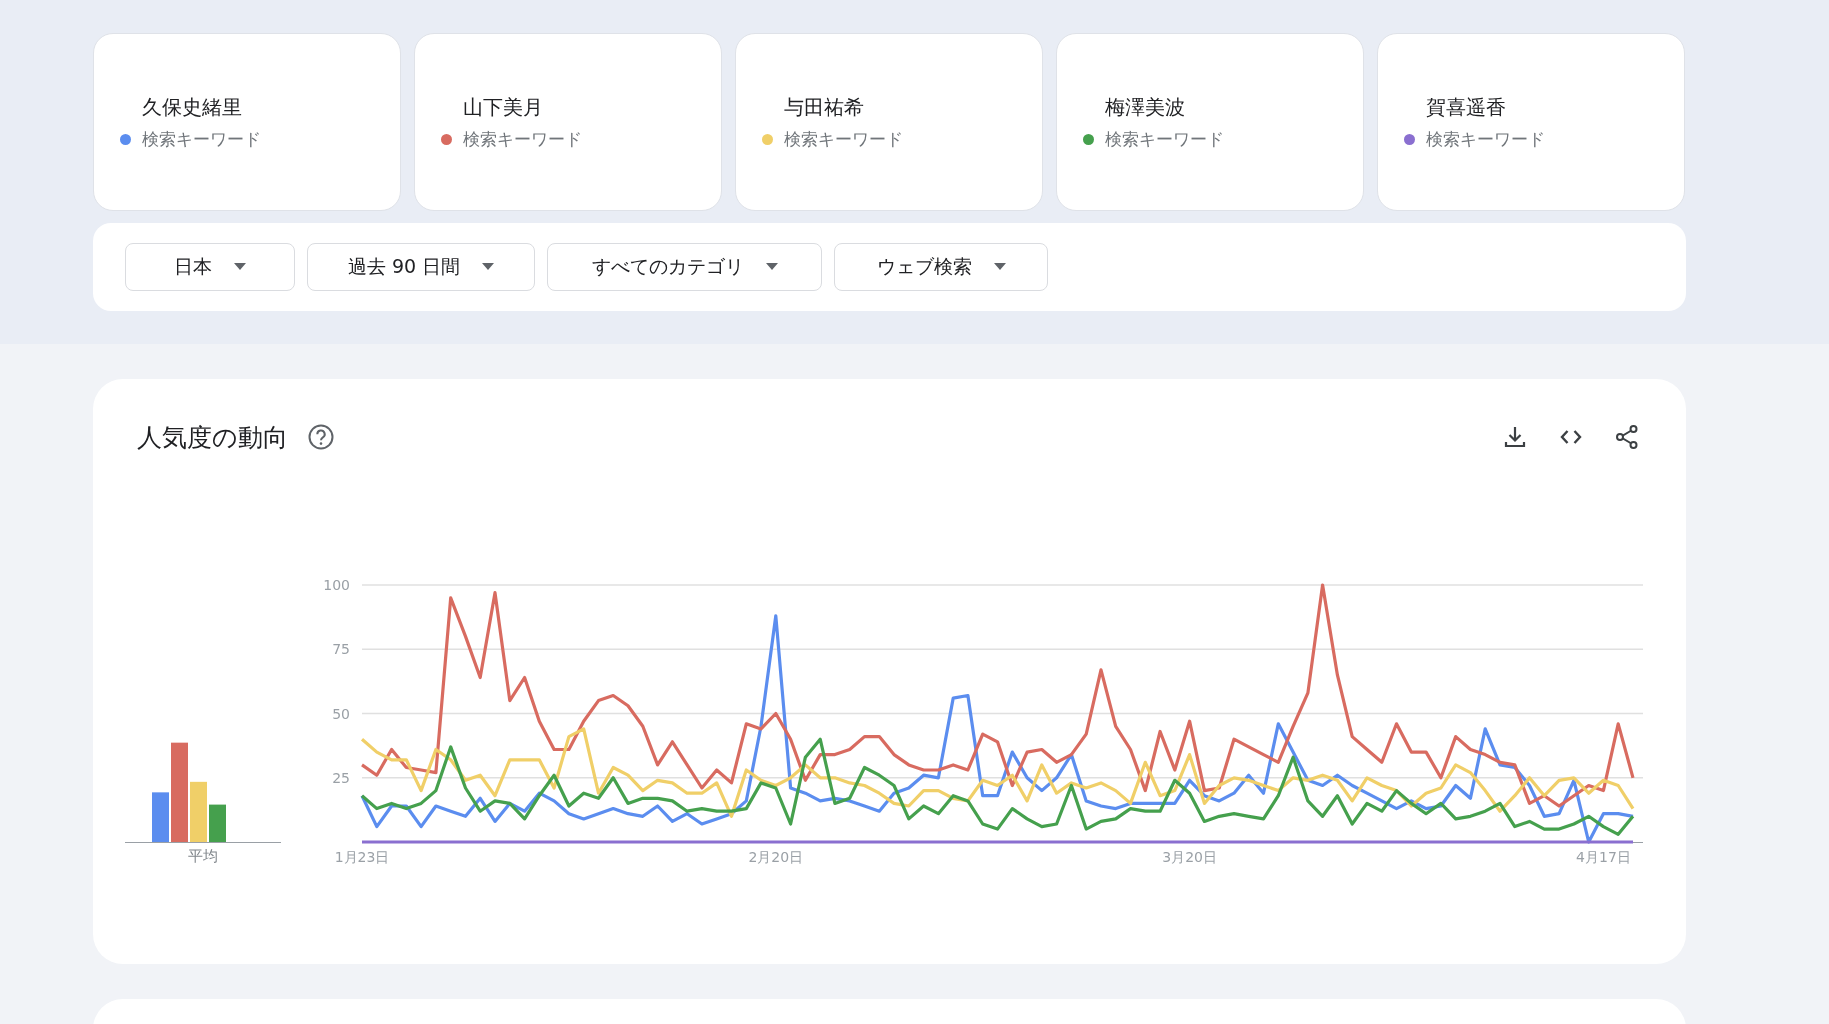 This screenshot has width=1829, height=1024. What do you see at coordinates (889, 122) in the screenshot?
I see `term-card: 与田祐希 検索キーワード` at bounding box center [889, 122].